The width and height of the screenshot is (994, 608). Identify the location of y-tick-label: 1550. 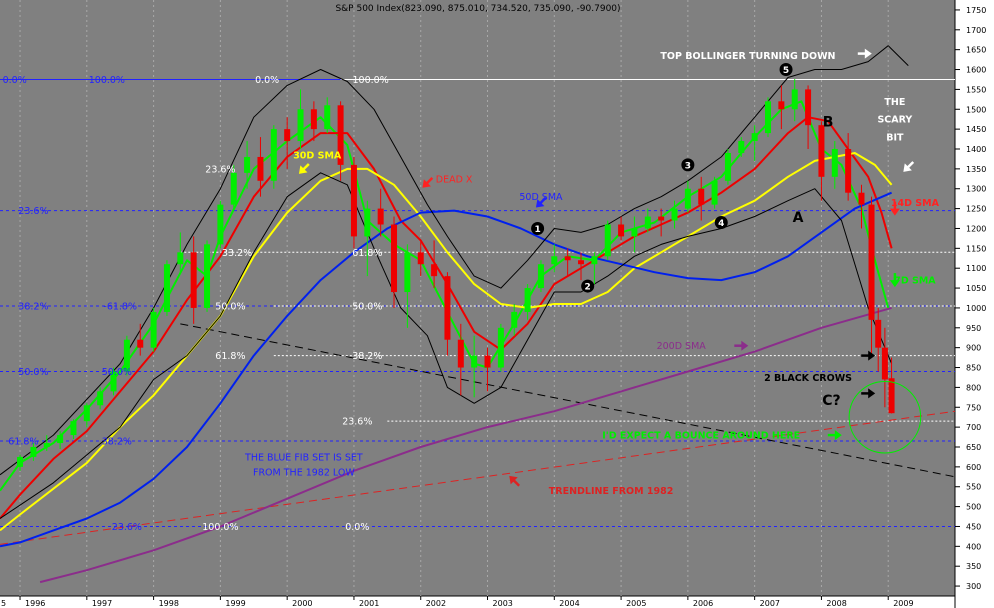
(976, 89).